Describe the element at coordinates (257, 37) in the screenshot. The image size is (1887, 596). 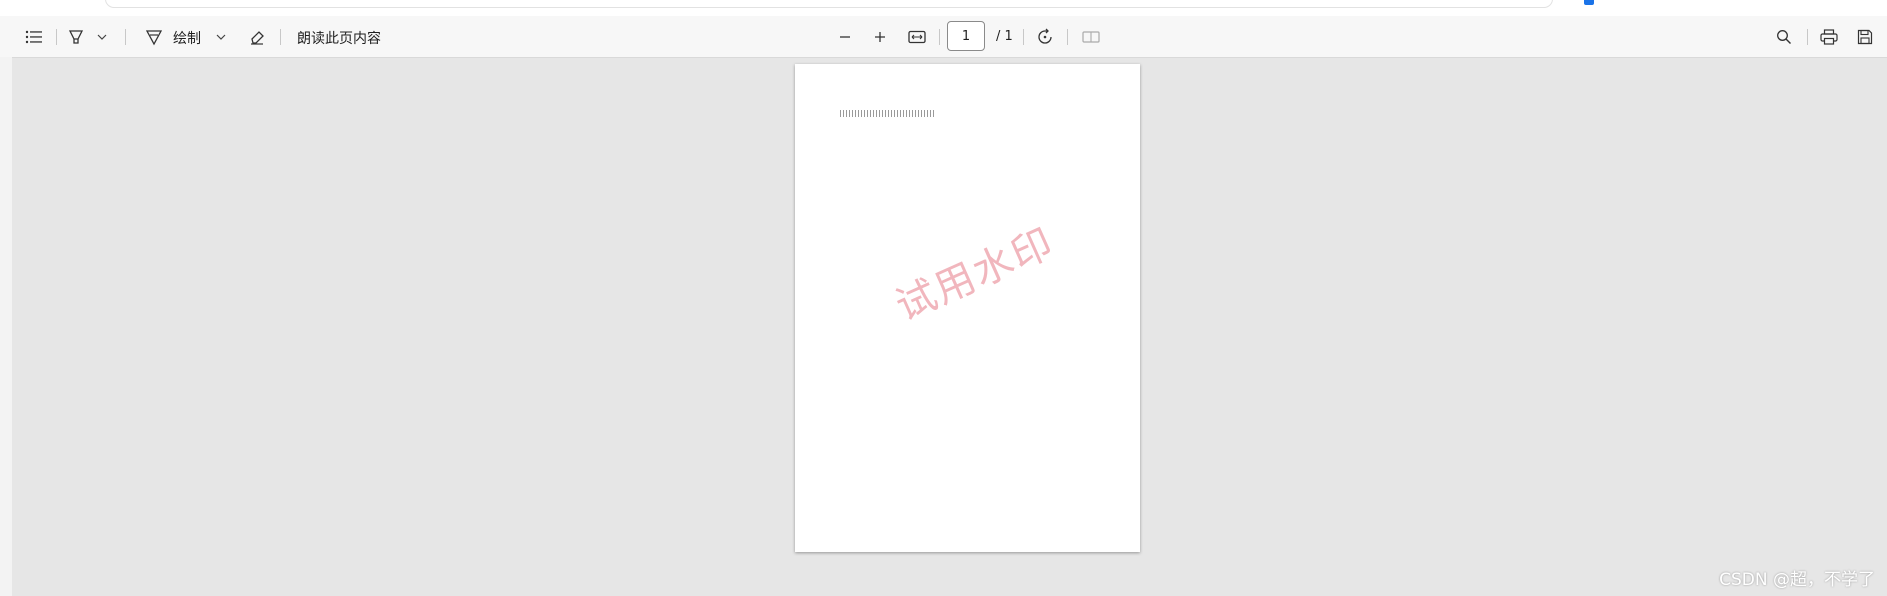
I see `eraser-icon` at that location.